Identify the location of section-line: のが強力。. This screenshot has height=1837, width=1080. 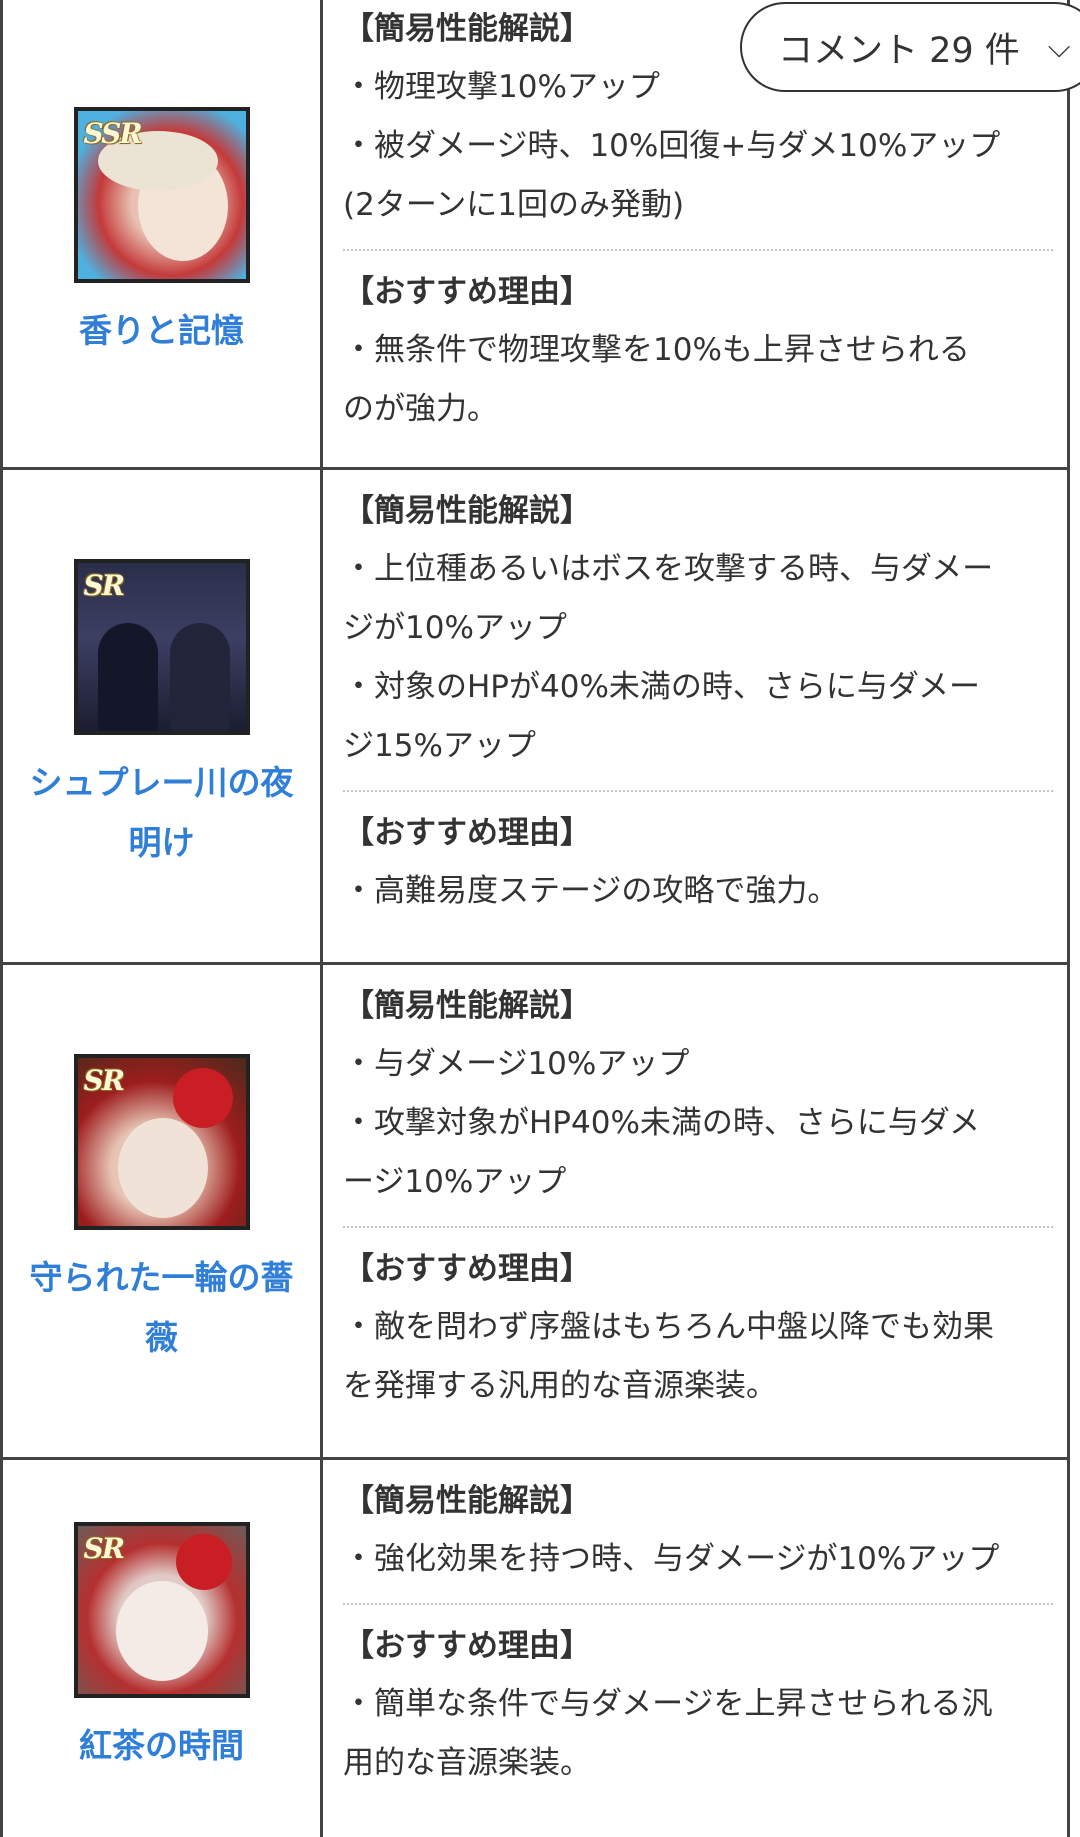
(420, 409).